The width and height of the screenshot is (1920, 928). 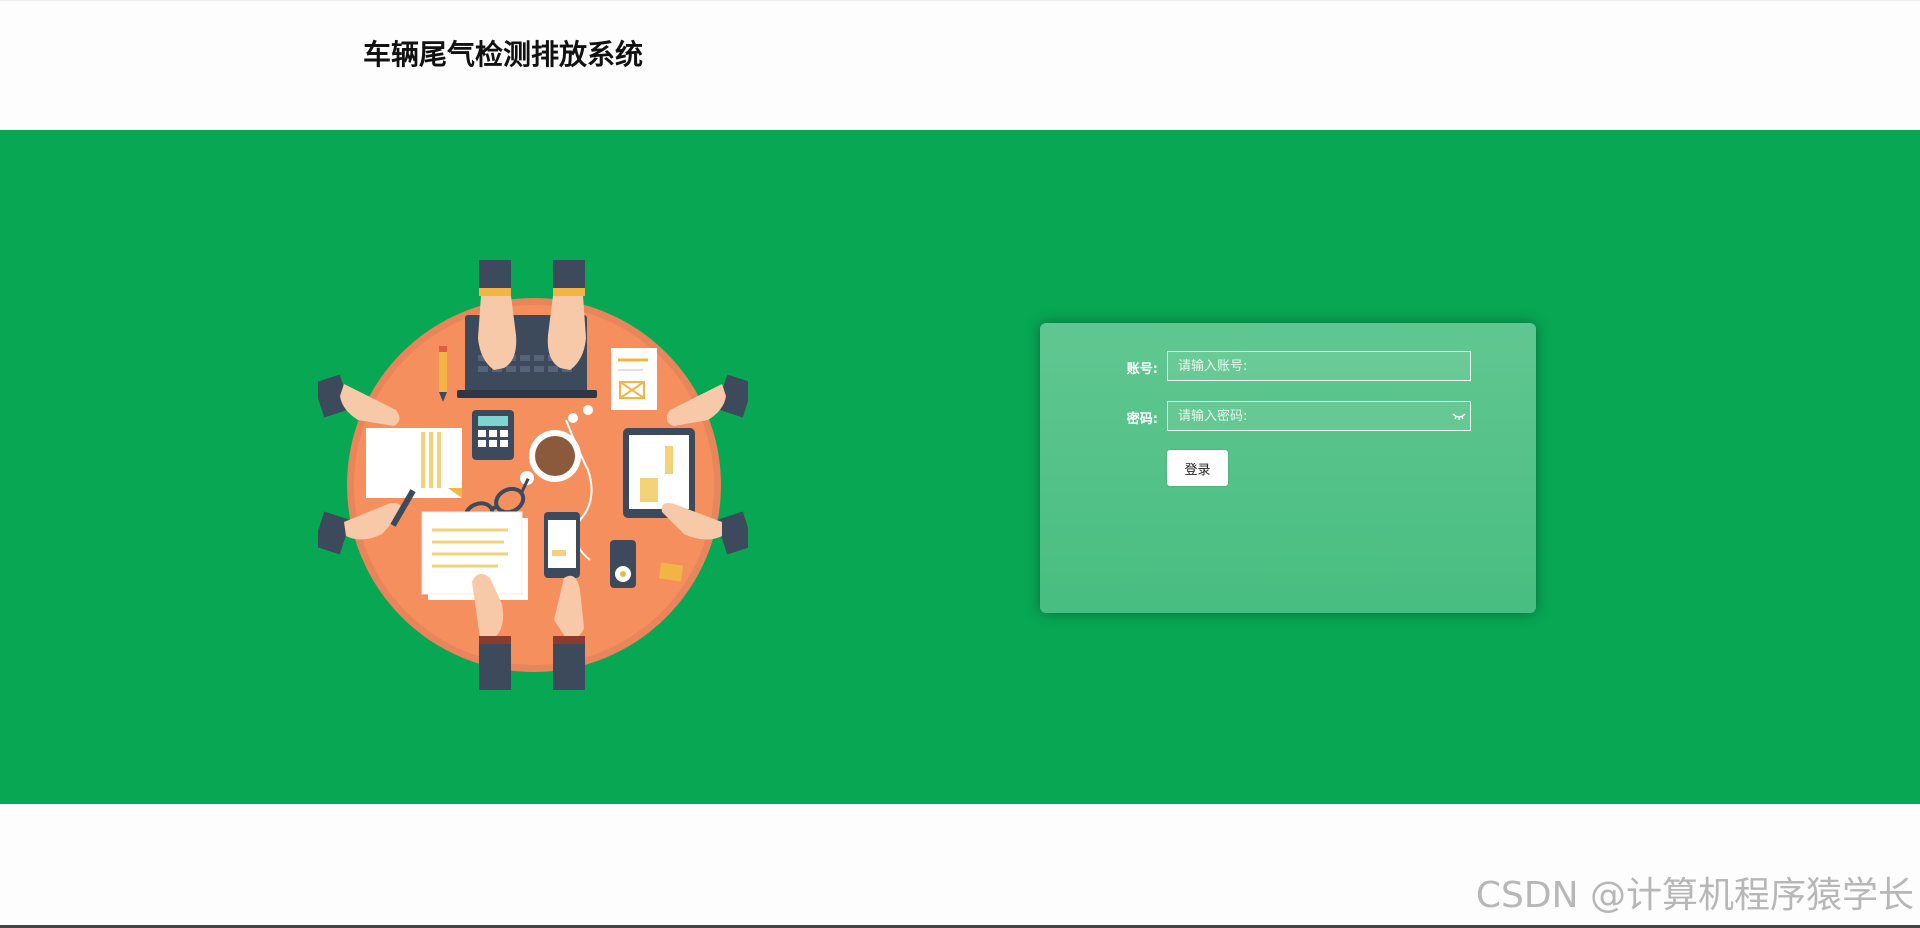 I want to click on sleeve-bottom-left, so click(x=495, y=667).